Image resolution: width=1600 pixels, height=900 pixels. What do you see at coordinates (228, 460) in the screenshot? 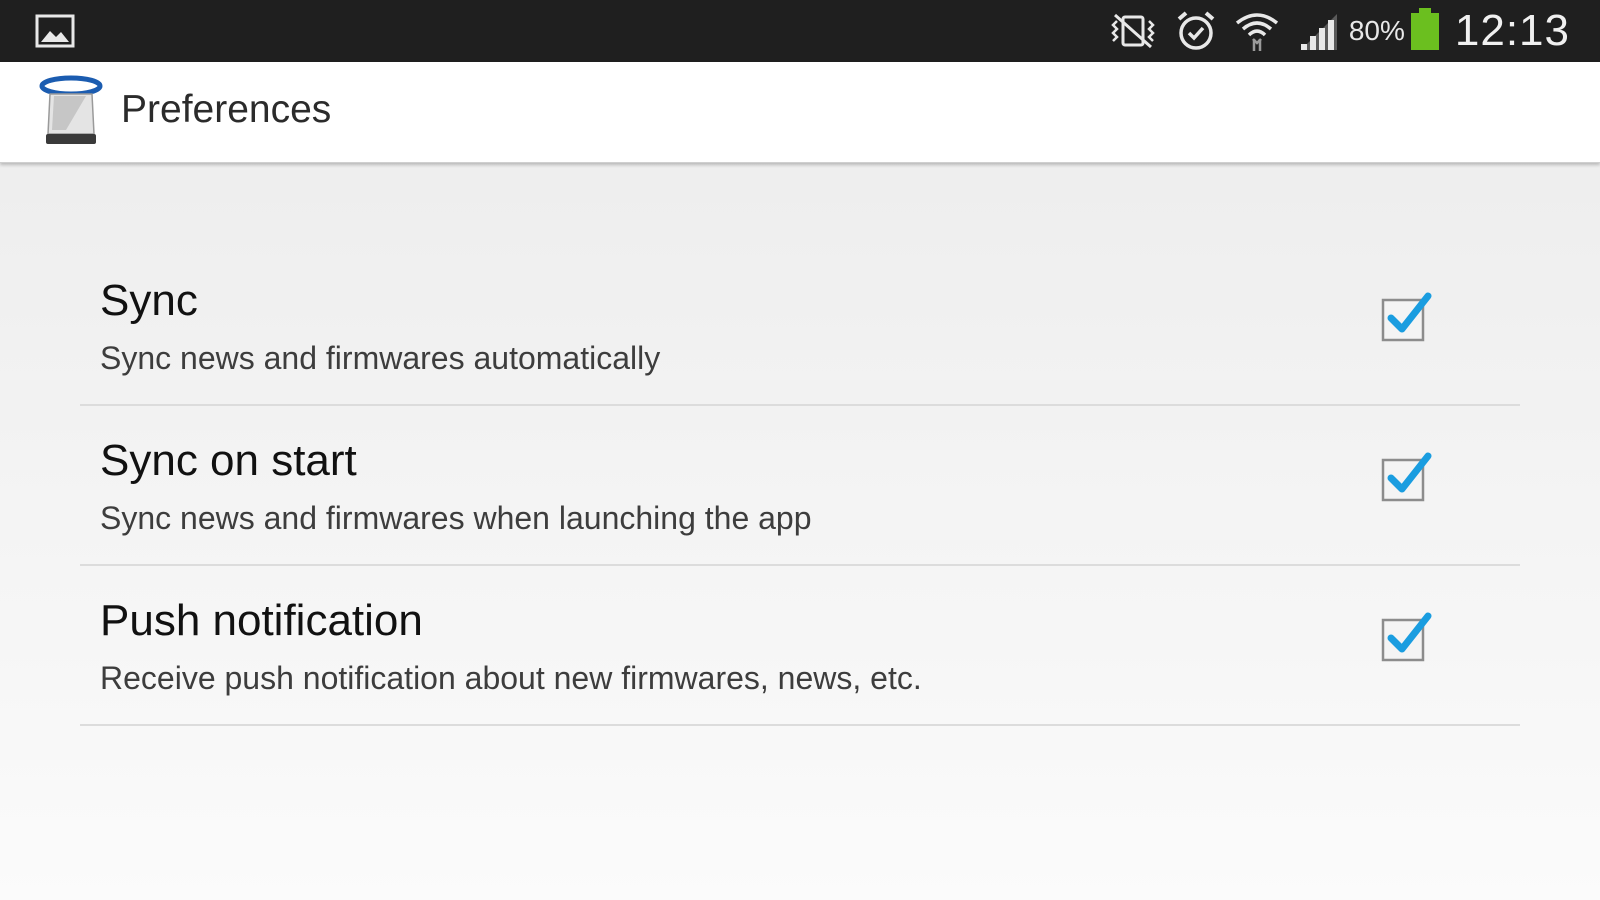
I see `preference-title: Sync on start` at bounding box center [228, 460].